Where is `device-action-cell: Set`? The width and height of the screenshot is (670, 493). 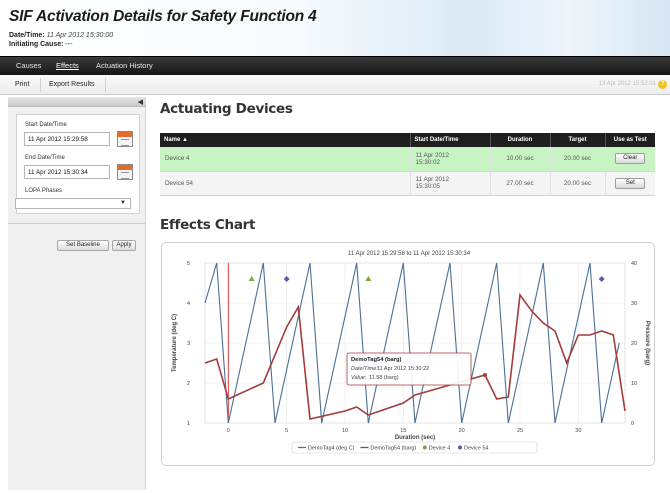
device-action-cell: Set is located at coordinates (629, 183).